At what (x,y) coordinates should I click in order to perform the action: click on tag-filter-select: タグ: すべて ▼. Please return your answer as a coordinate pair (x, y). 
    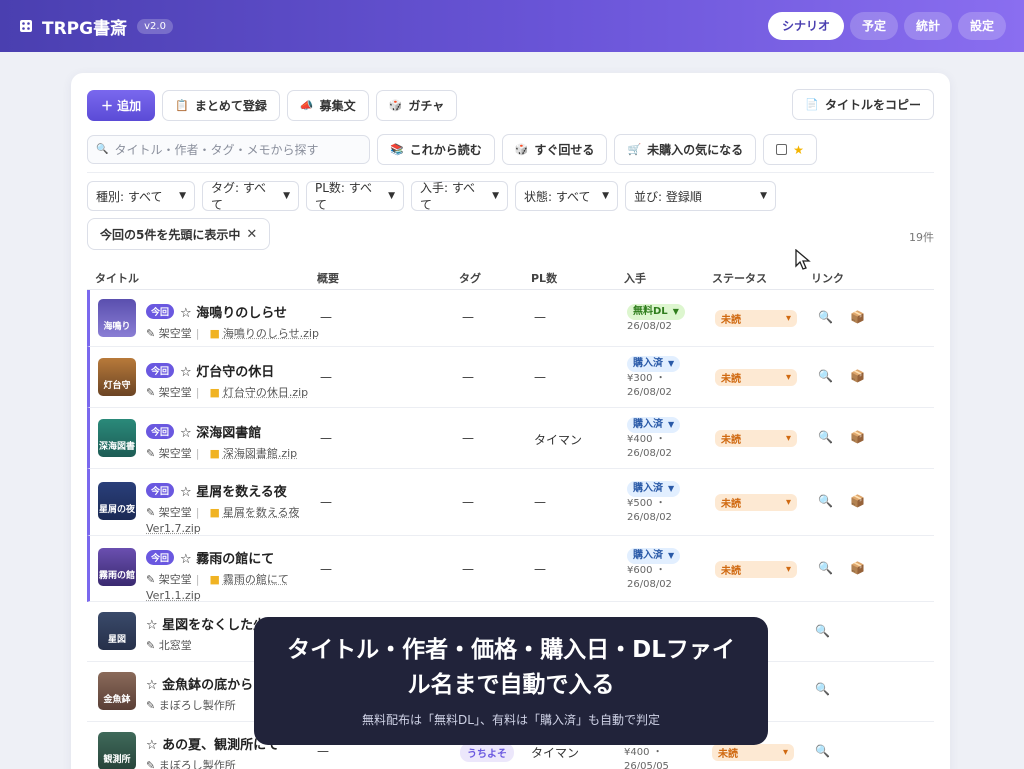
    Looking at the image, I should click on (250, 196).